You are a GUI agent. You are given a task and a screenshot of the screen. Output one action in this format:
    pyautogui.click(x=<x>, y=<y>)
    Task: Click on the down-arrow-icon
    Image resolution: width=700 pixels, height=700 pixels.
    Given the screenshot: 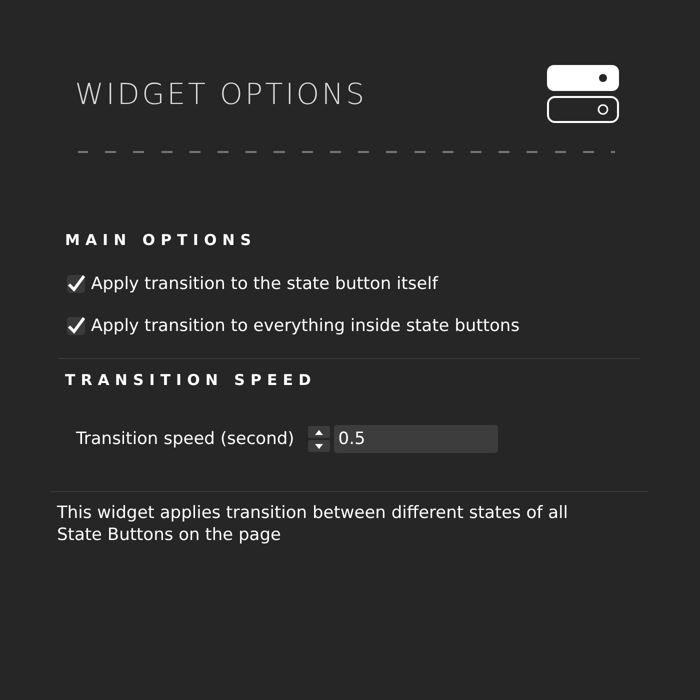 What is the action you would take?
    pyautogui.click(x=319, y=446)
    